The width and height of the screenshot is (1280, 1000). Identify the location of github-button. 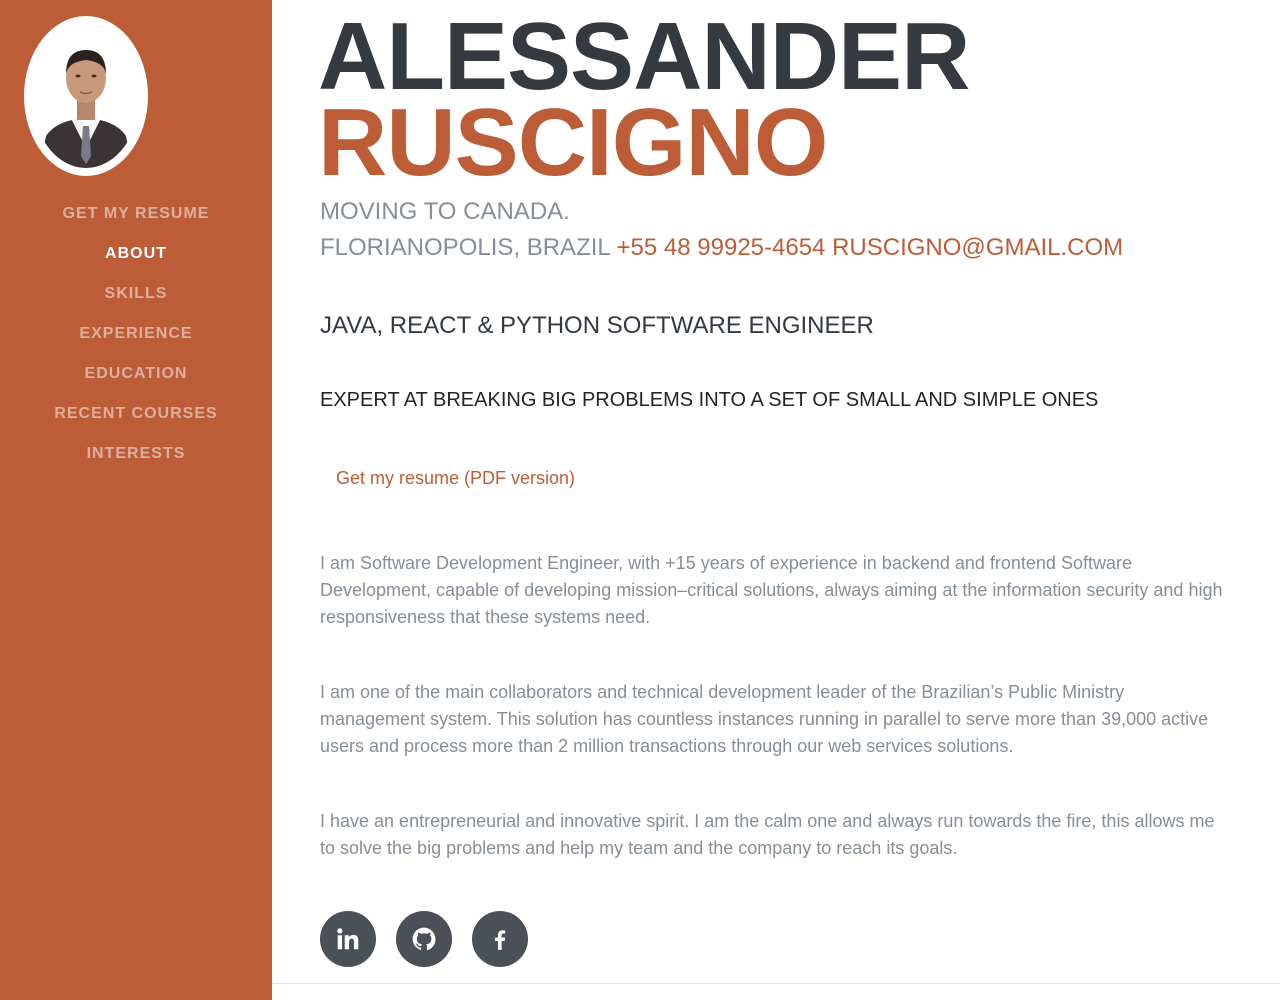
(424, 939).